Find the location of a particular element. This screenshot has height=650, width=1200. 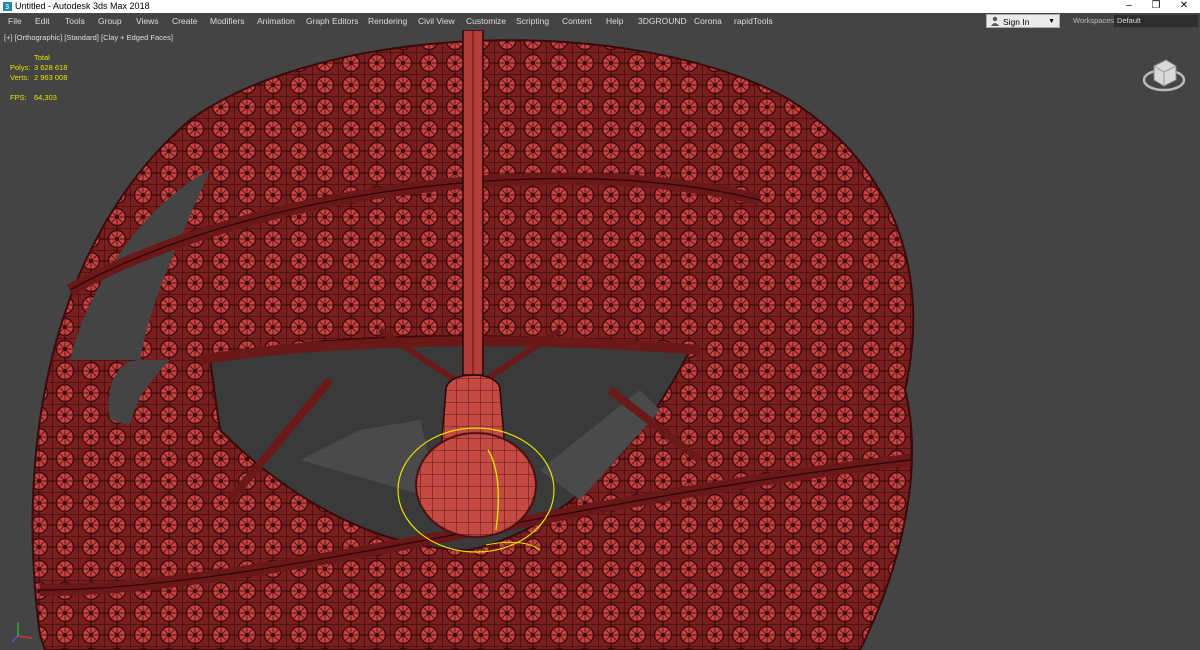

fps-label: FPS: is located at coordinates (18, 97).